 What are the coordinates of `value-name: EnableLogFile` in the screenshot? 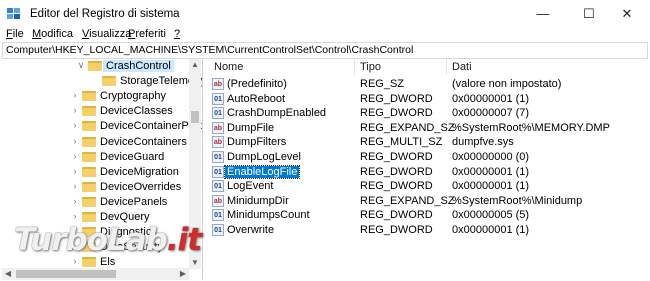 It's located at (262, 171).